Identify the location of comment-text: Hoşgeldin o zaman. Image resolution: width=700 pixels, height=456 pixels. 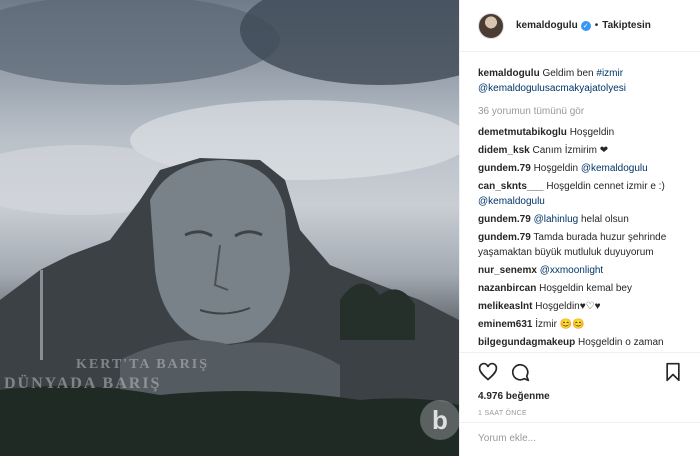
(621, 342).